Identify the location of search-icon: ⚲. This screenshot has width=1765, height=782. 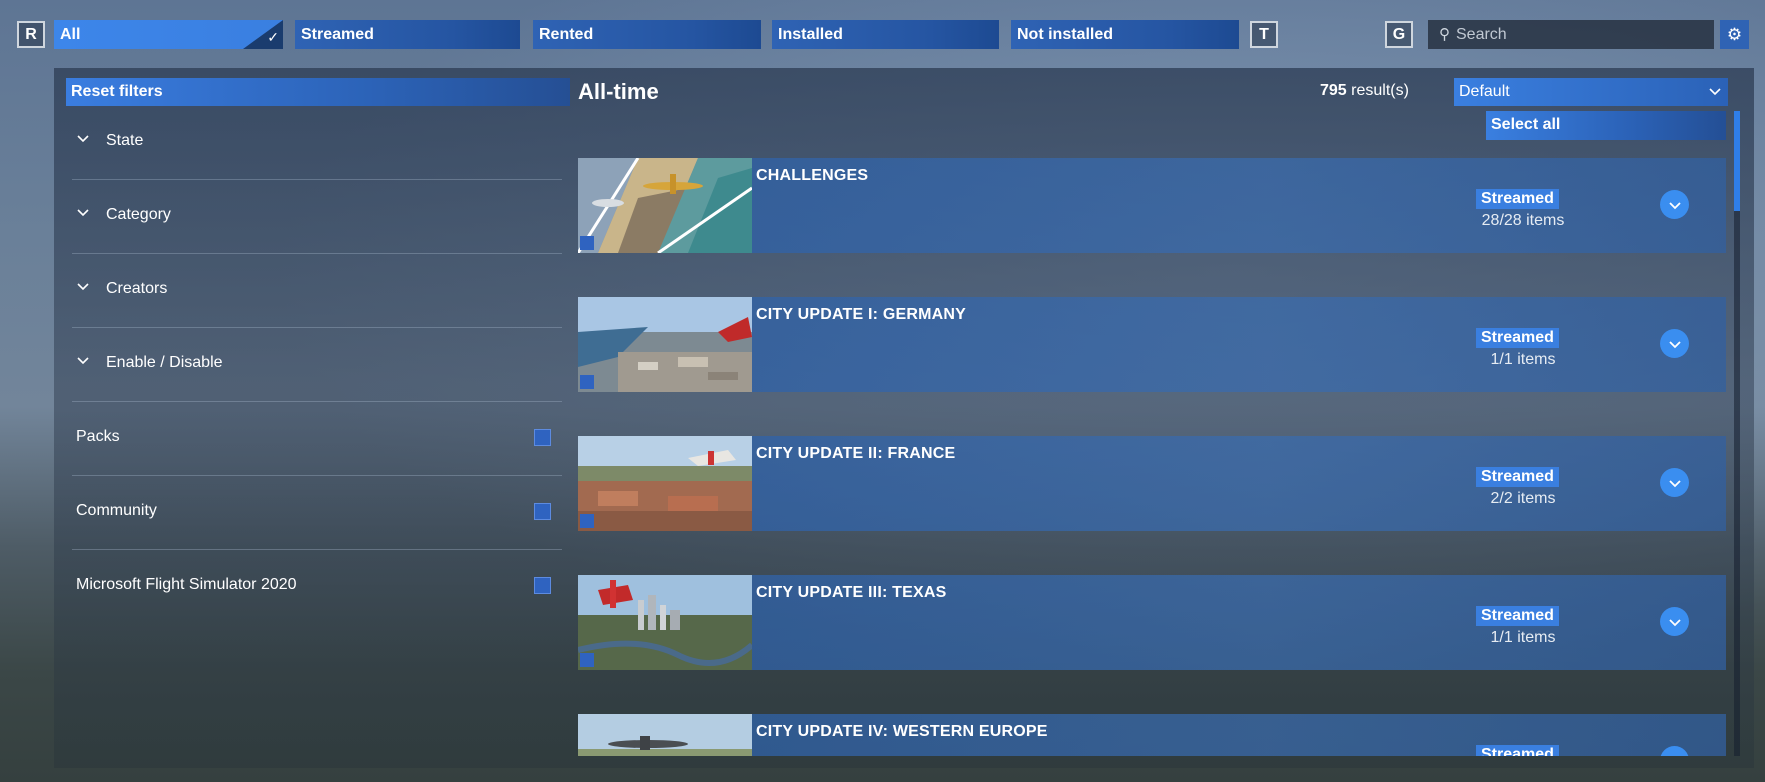
(1444, 34).